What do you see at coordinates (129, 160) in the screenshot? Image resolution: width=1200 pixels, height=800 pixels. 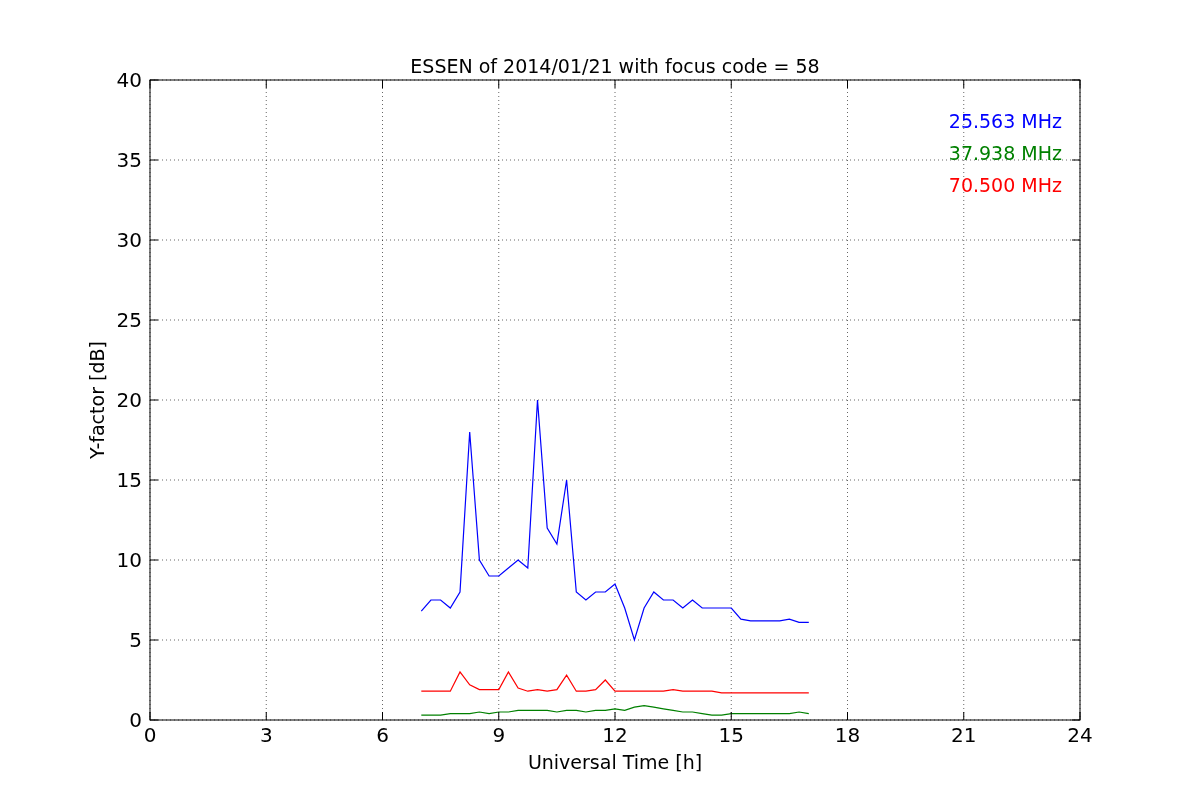 I see `y-tick-label: 35` at bounding box center [129, 160].